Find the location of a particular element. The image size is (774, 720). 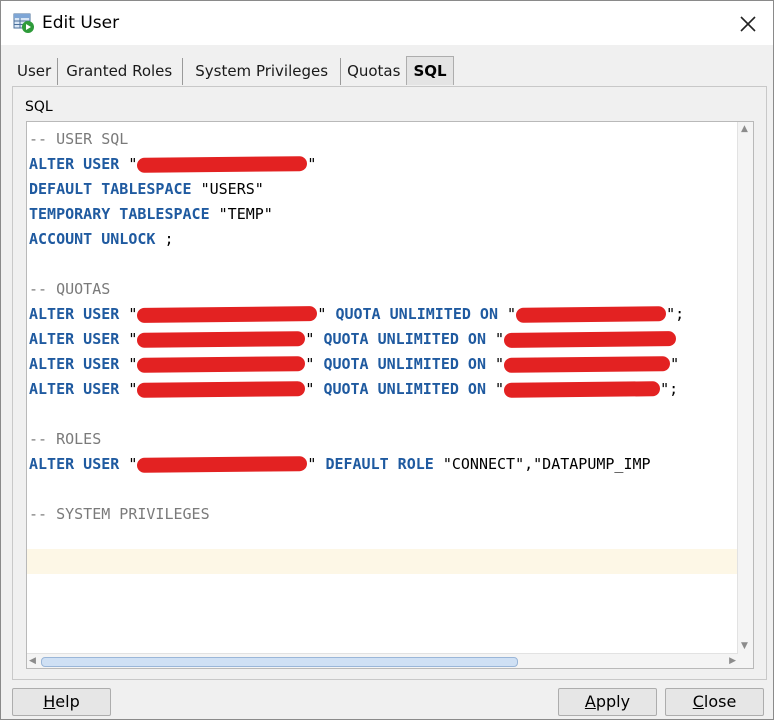

sql-keyword: DEFAULT ROLE is located at coordinates (384, 464).